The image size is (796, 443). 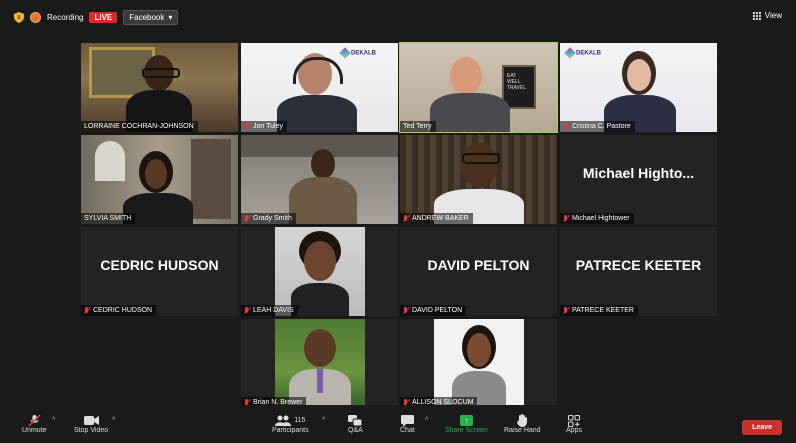 I want to click on stop-video-button: Stop Video, so click(x=91, y=424).